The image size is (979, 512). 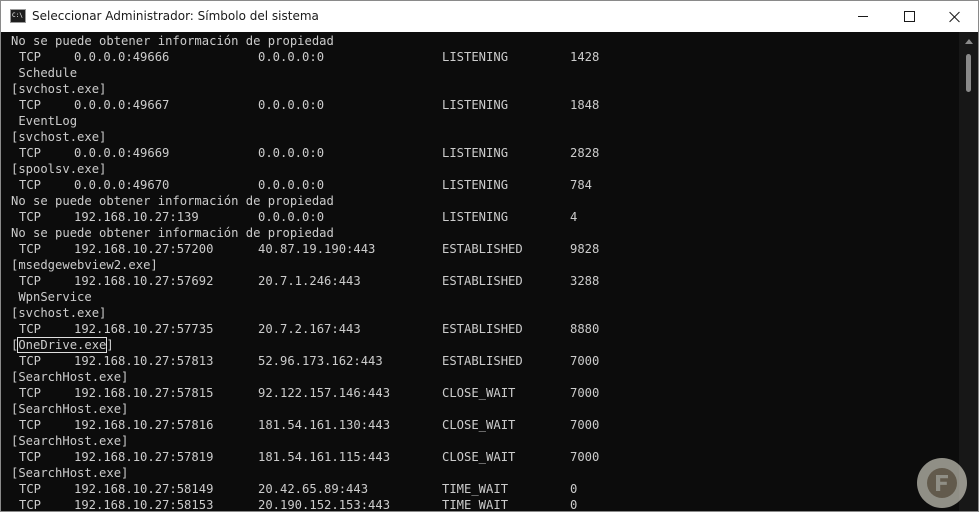 I want to click on bracket-close: ], so click(x=110, y=345).